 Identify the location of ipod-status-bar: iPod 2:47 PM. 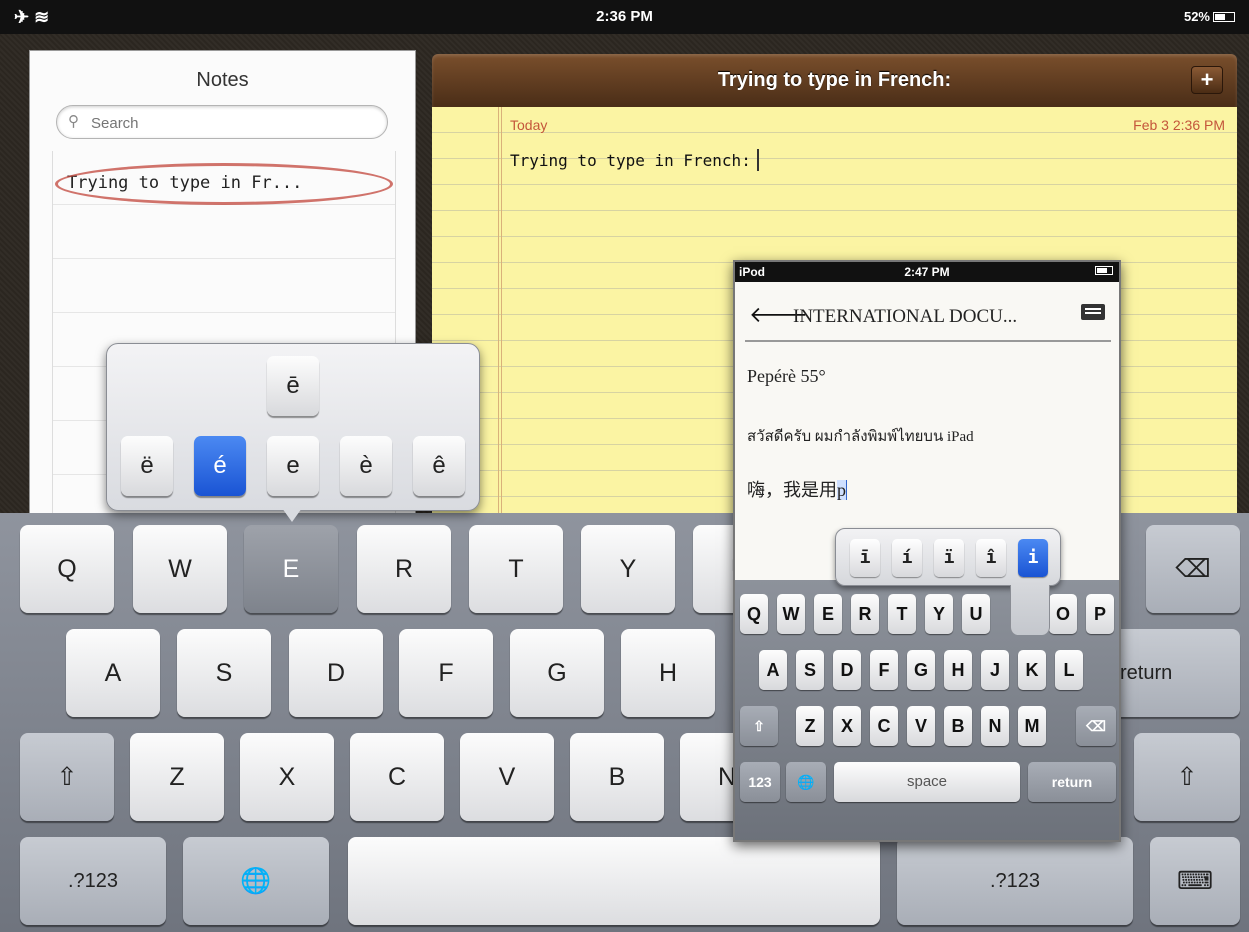
(927, 272).